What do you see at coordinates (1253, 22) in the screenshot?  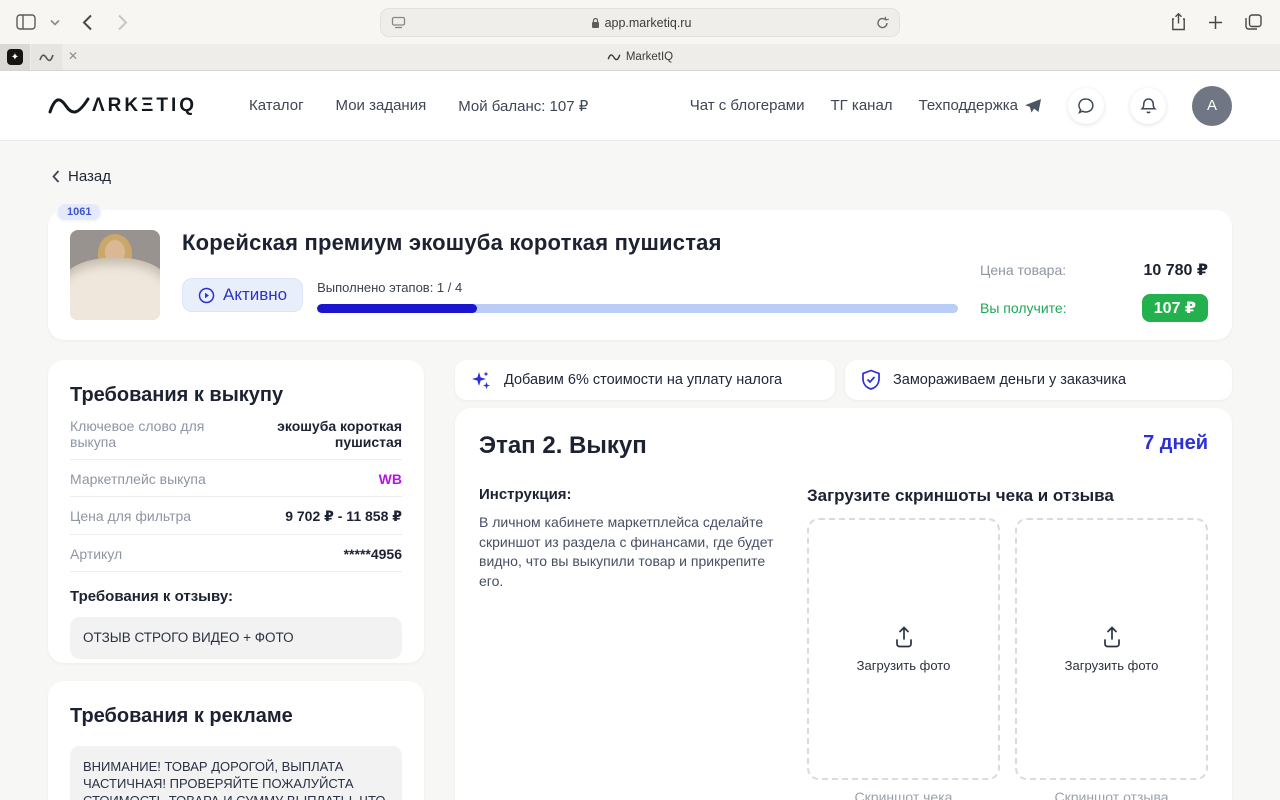 I see `tab-overview-icon` at bounding box center [1253, 22].